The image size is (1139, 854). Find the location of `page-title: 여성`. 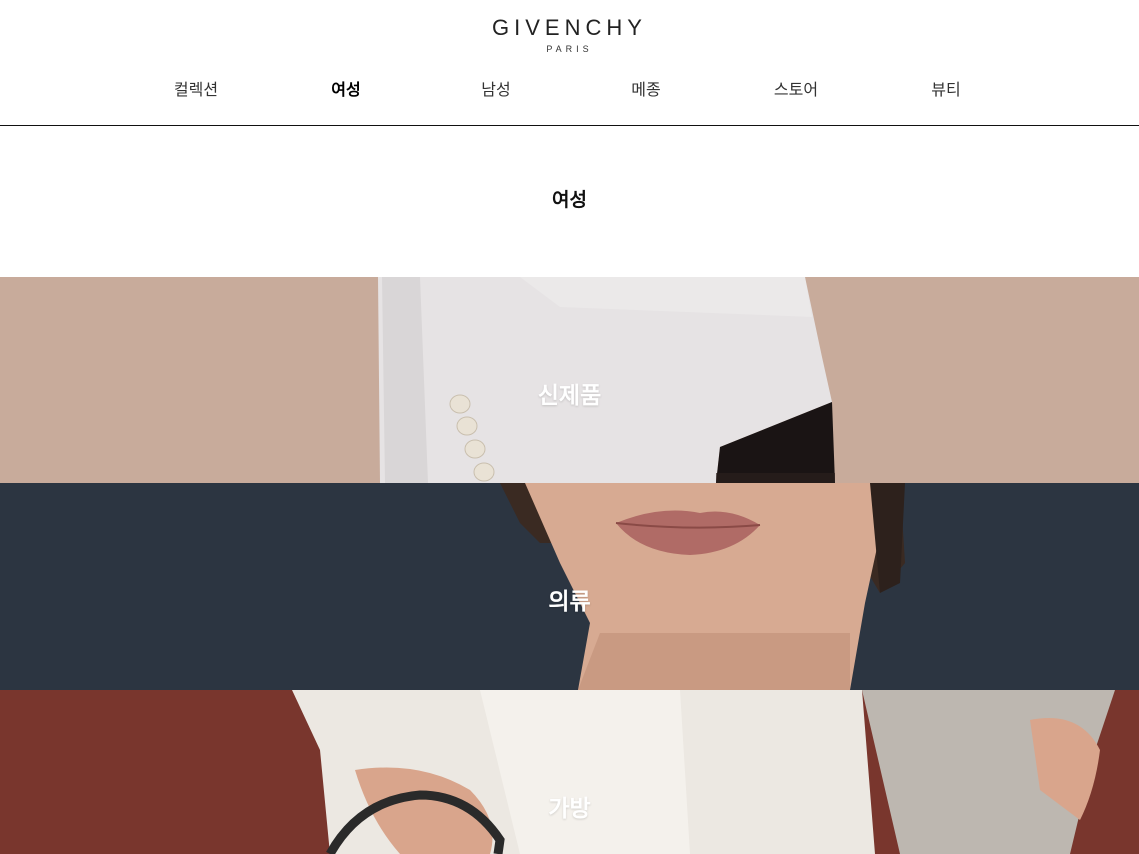

page-title: 여성 is located at coordinates (569, 200).